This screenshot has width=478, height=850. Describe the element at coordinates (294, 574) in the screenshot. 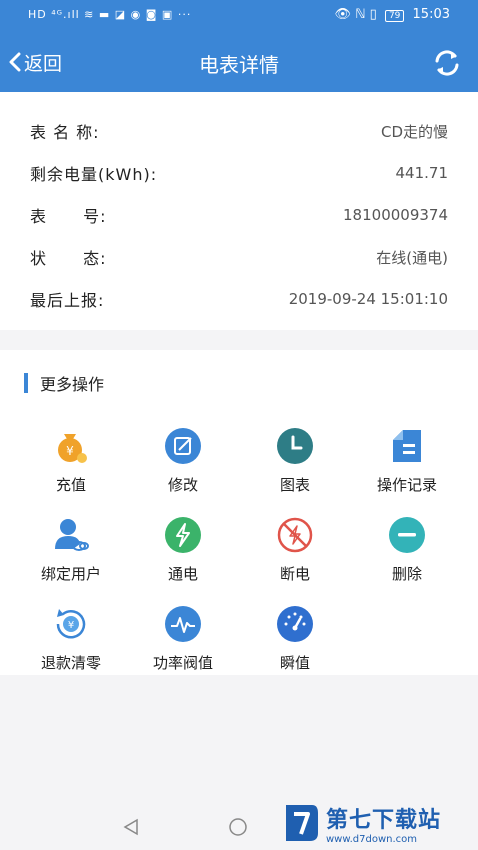

I see `power-off-label: 断电` at that location.